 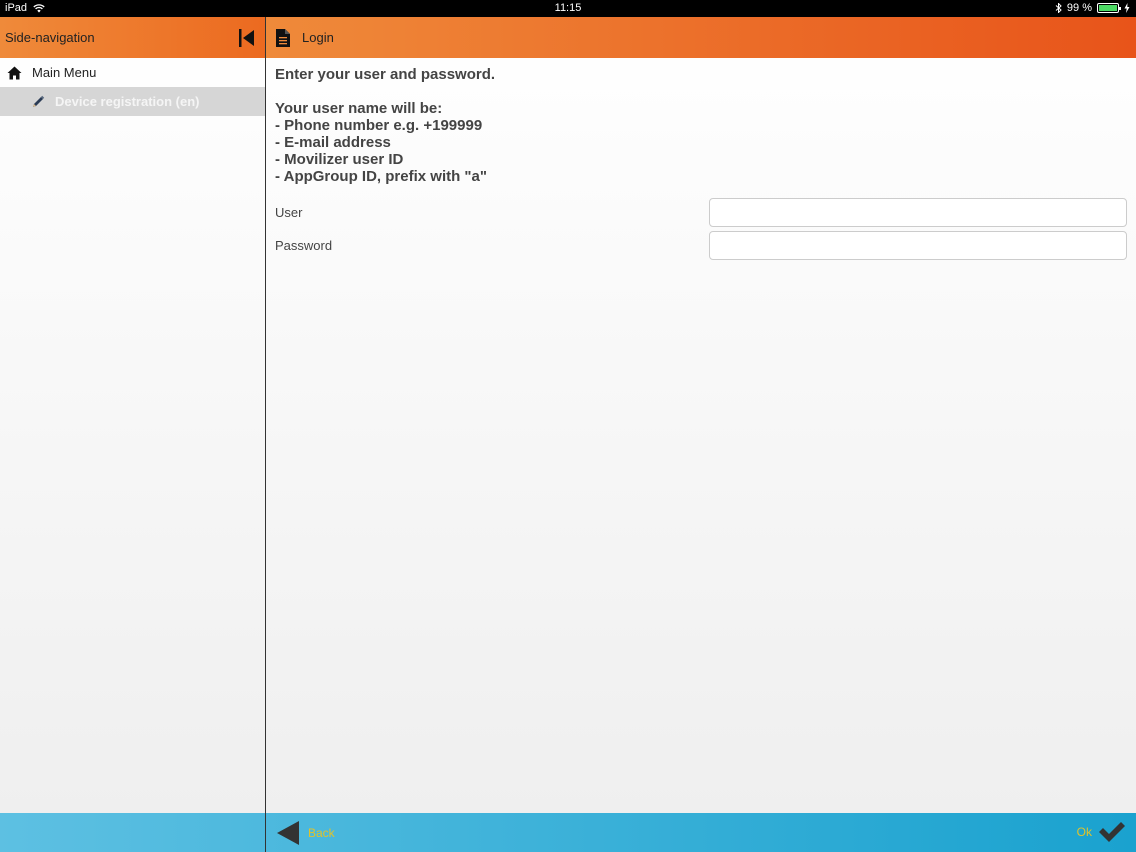 What do you see at coordinates (318, 37) in the screenshot?
I see `page-title: Login` at bounding box center [318, 37].